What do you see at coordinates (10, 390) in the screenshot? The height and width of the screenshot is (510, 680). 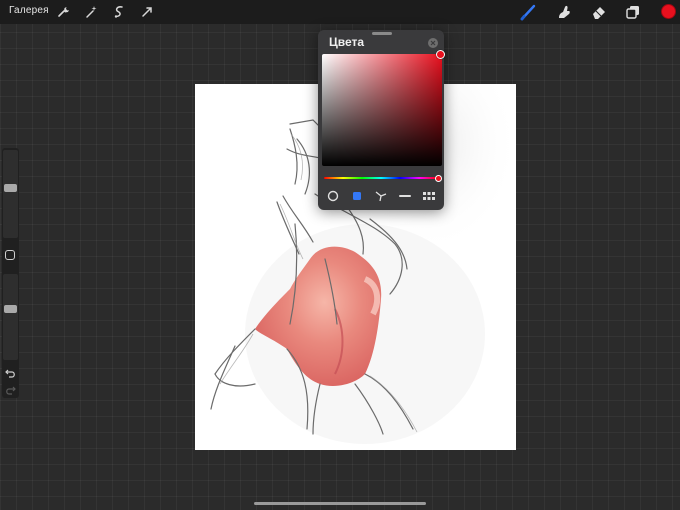 I see `redo-icon` at bounding box center [10, 390].